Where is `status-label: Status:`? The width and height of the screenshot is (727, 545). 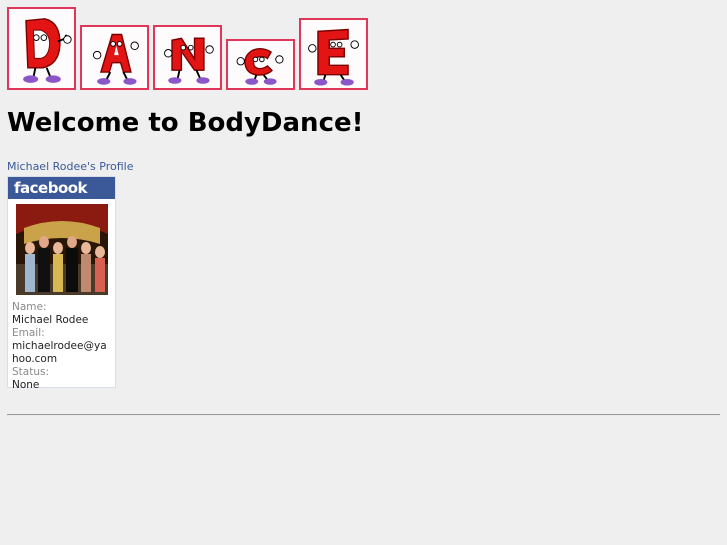 status-label: Status: is located at coordinates (30, 372).